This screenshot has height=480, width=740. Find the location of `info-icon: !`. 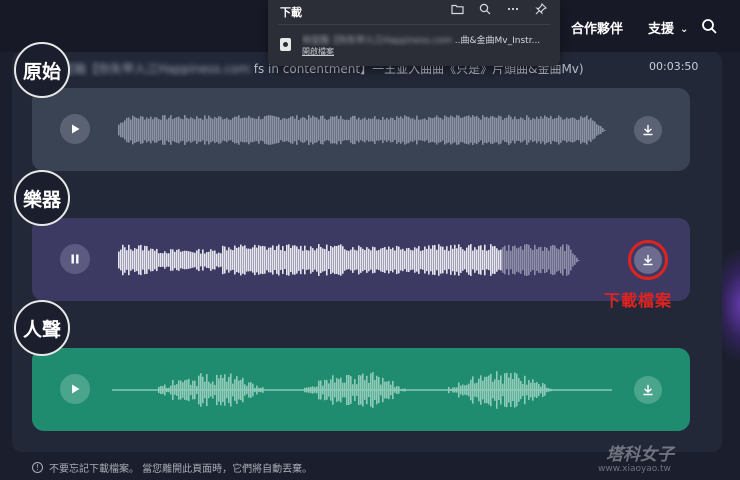

info-icon: ! is located at coordinates (37, 467).